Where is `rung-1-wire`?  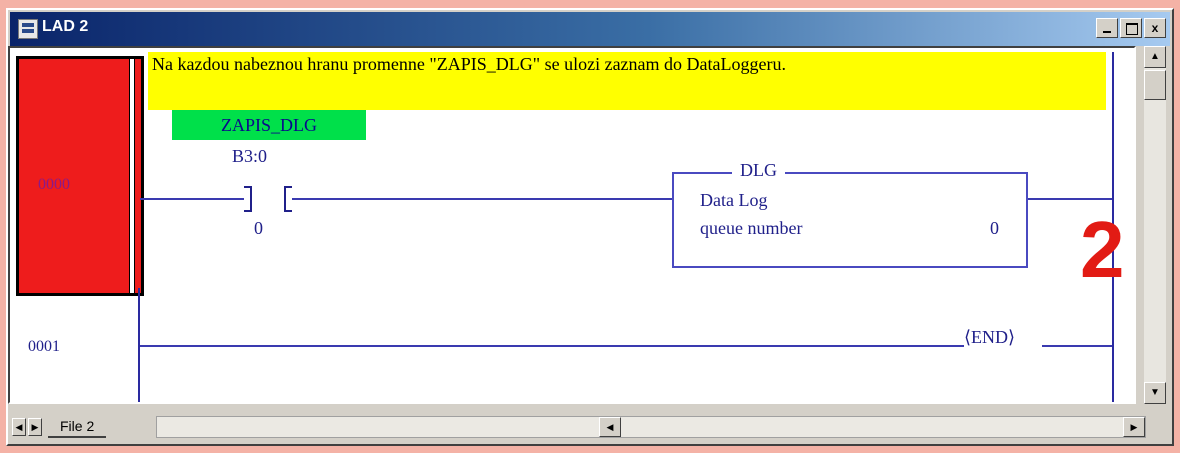
rung-1-wire is located at coordinates (552, 346).